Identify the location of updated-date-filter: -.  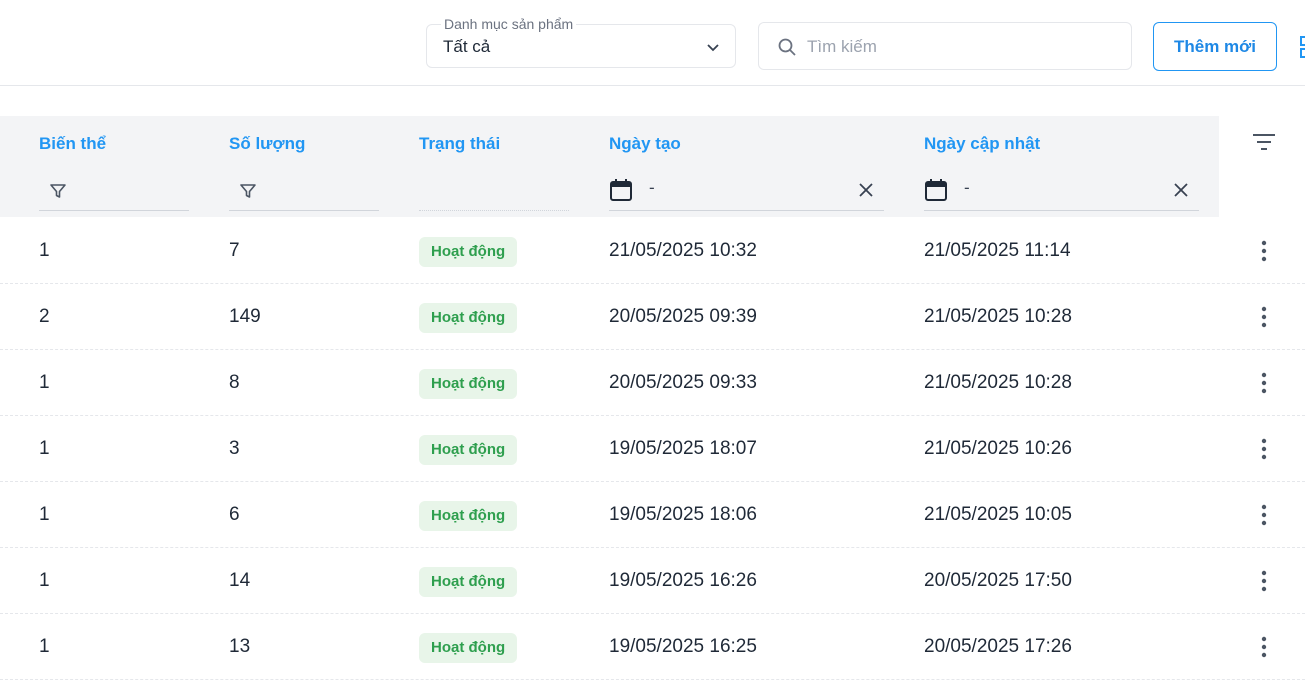
(1061, 191).